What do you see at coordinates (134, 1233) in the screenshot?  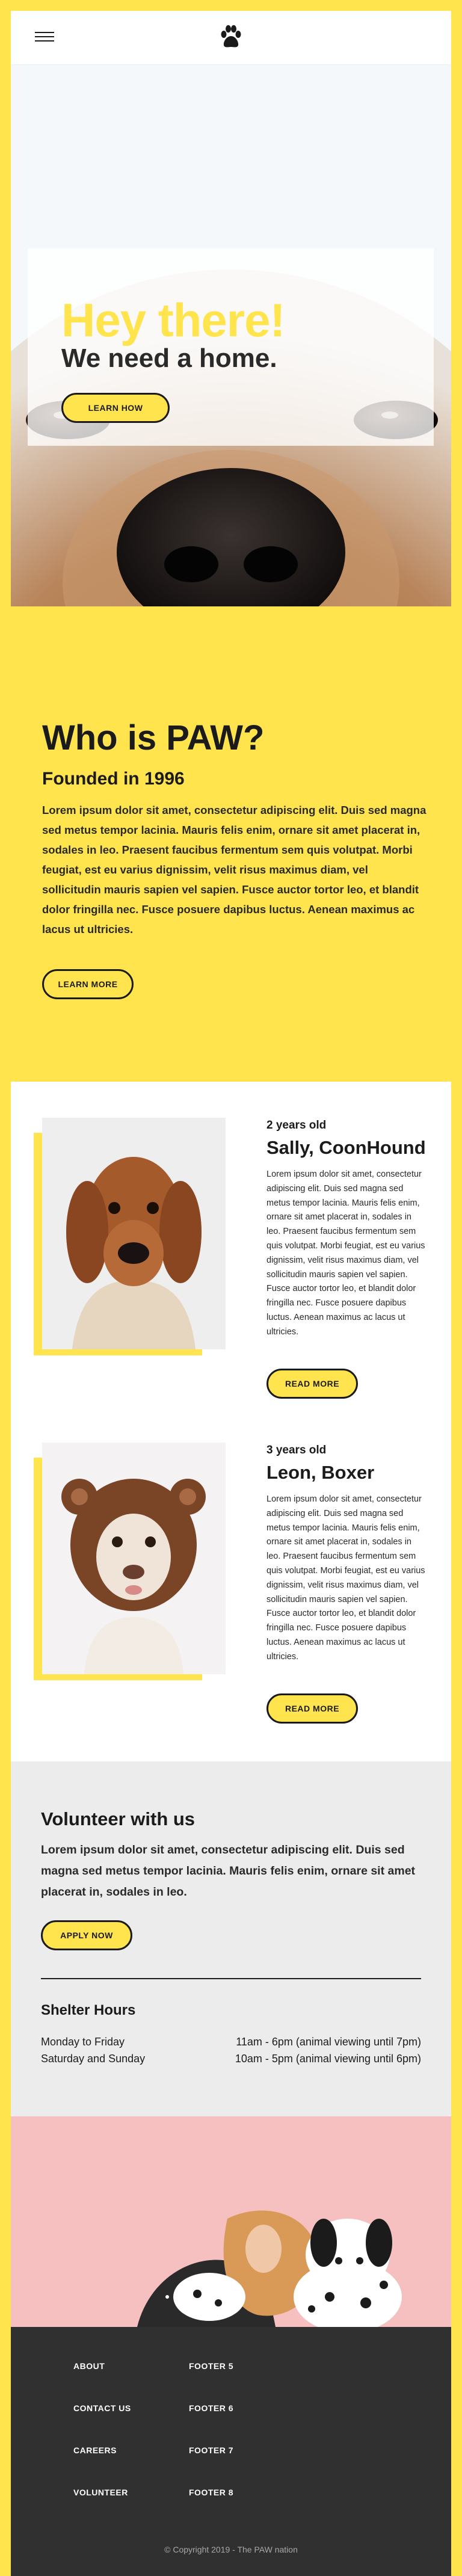 I see `dog-photo-sally` at bounding box center [134, 1233].